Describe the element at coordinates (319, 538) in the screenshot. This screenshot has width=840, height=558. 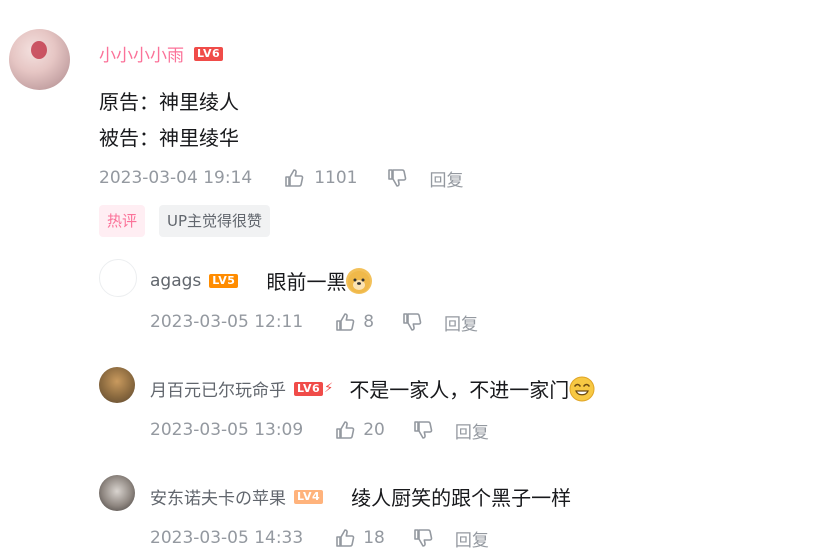
I see `reply-meta: 2023-03-05 14:33 18 回复` at that location.